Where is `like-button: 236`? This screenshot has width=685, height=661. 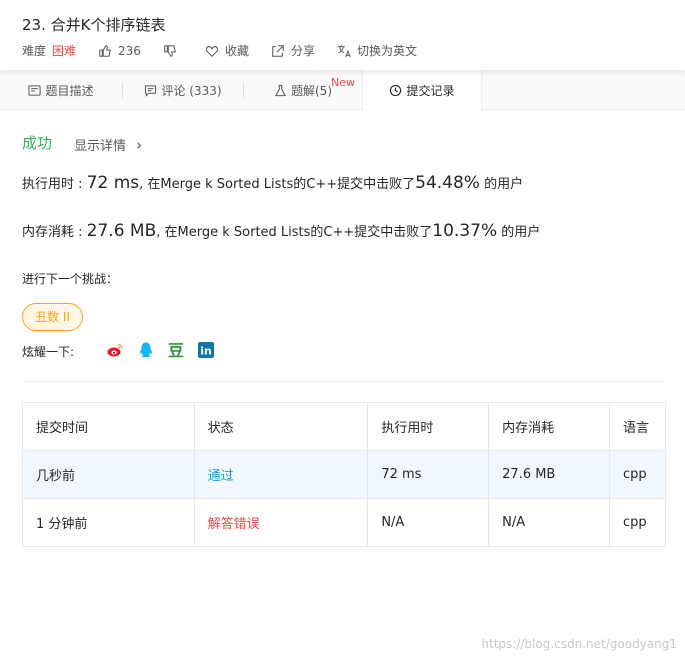
like-button: 236 is located at coordinates (119, 51).